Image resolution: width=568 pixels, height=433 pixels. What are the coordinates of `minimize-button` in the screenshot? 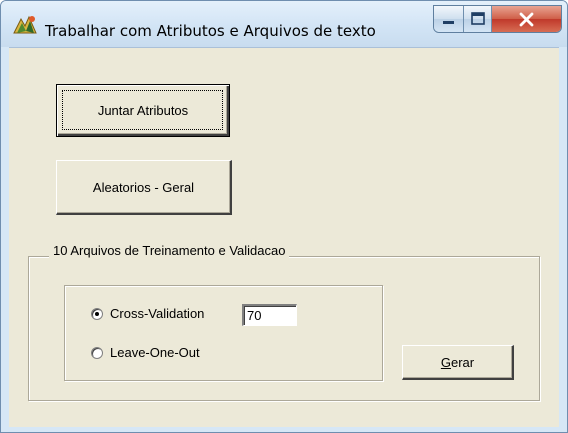 It's located at (449, 19).